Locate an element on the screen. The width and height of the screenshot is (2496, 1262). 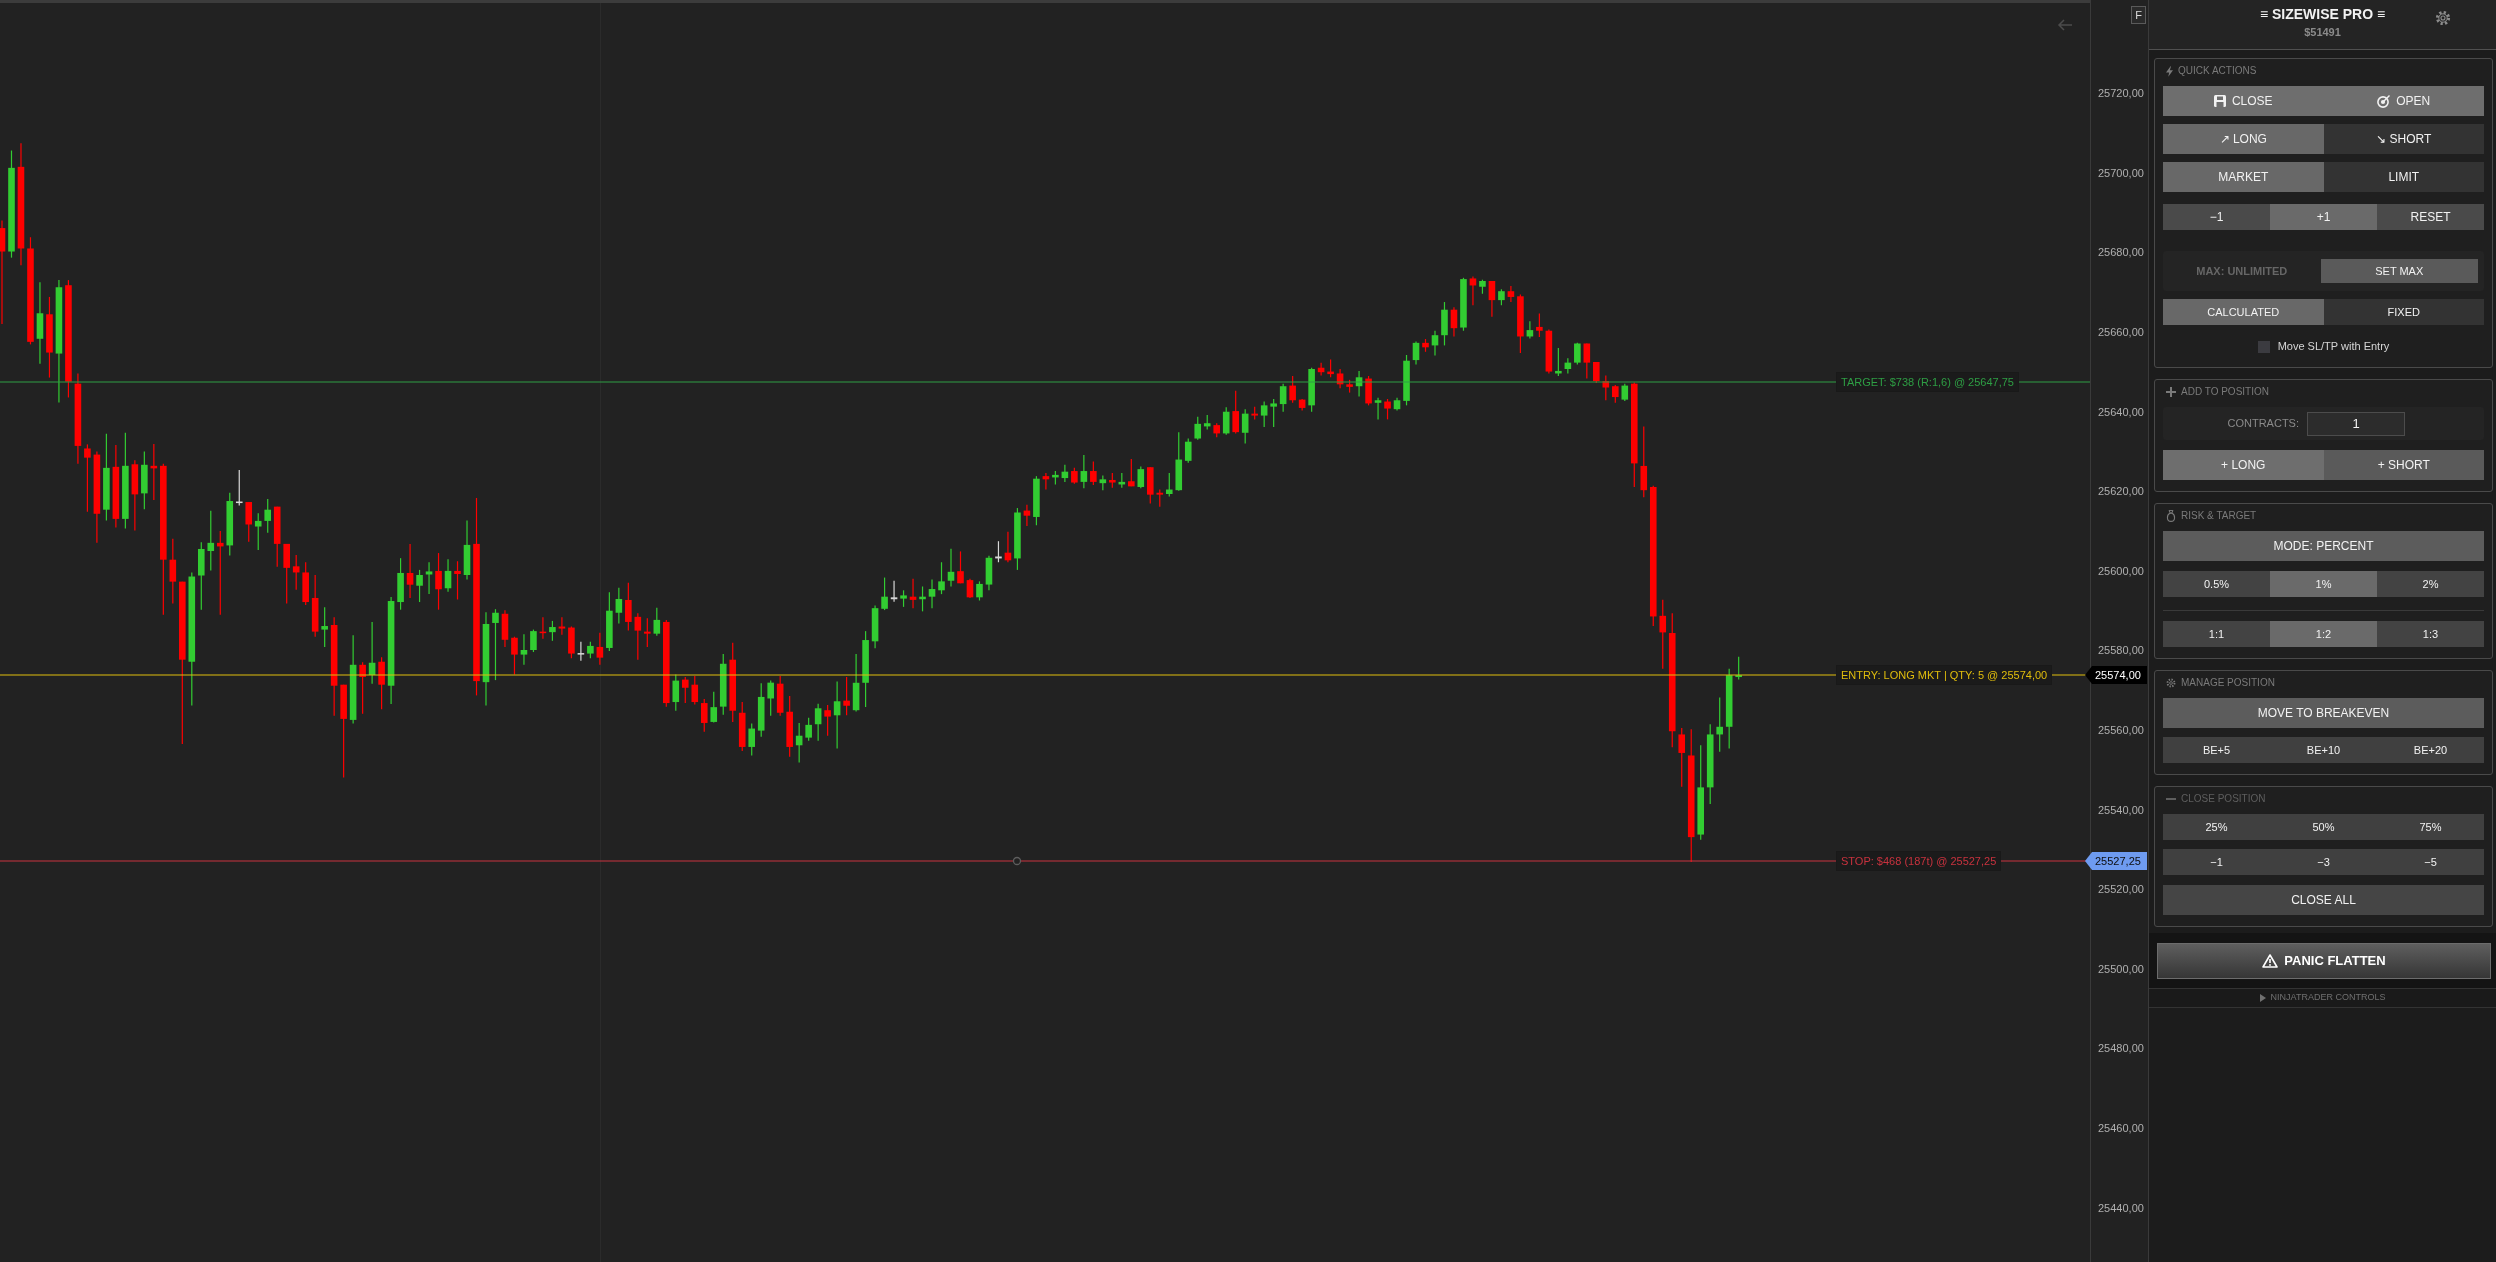
price-label: 25440,00 is located at coordinates (2121, 1208).